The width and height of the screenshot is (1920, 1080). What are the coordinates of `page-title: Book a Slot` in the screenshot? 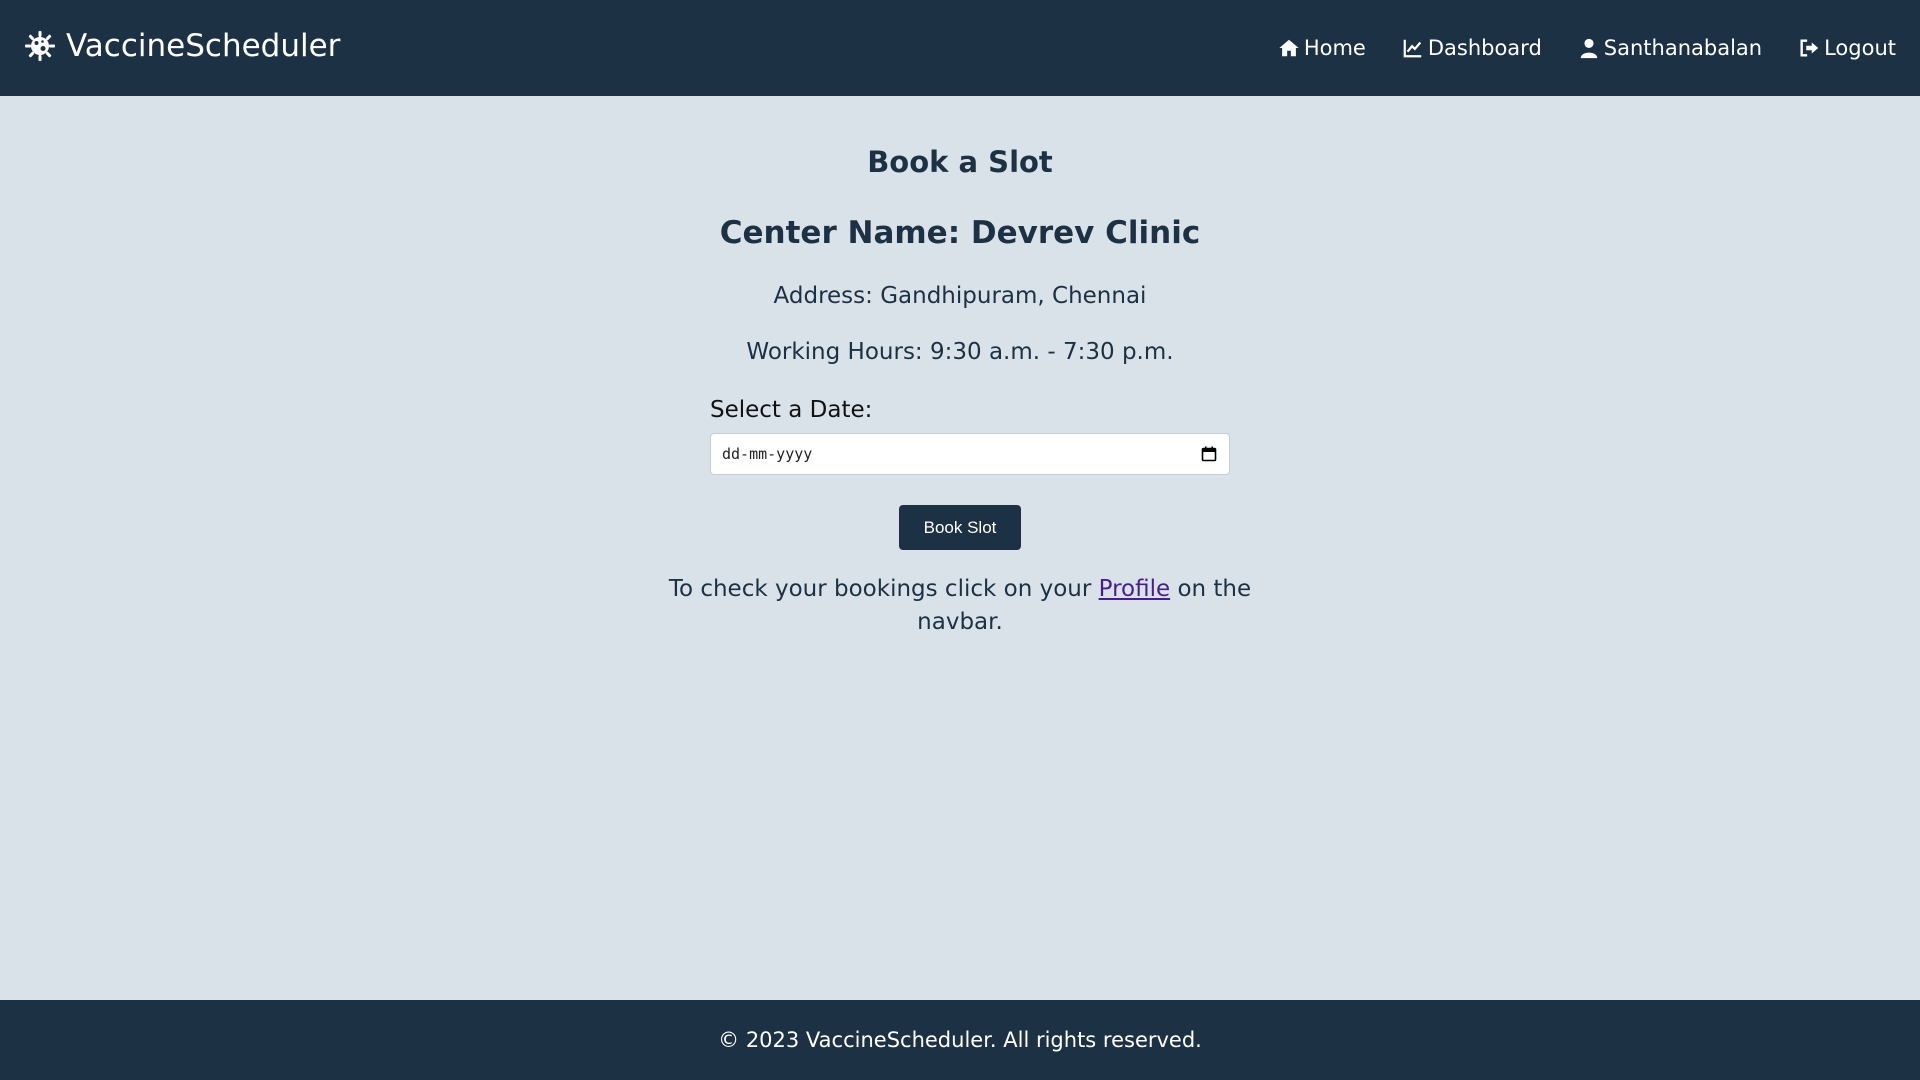 It's located at (960, 162).